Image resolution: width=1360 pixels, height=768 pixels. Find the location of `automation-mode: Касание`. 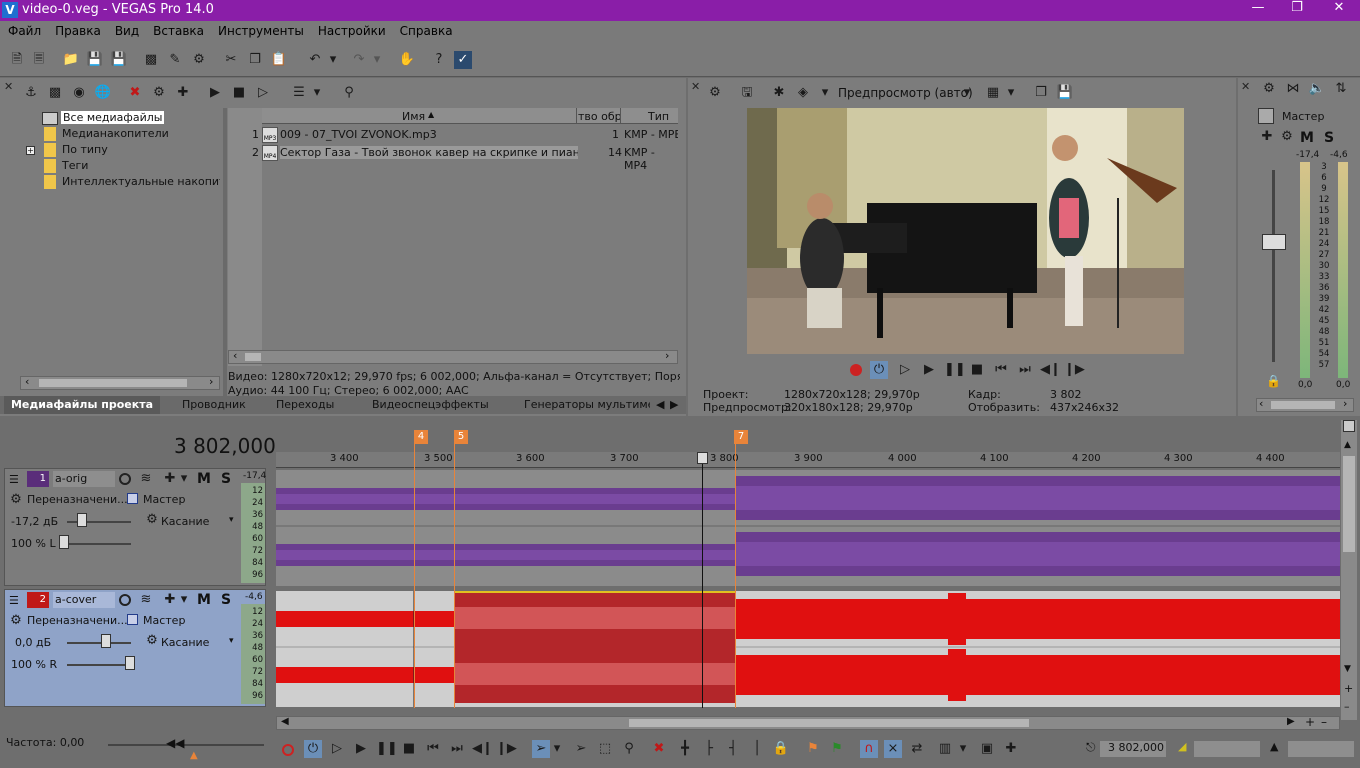

automation-mode: Касание is located at coordinates (185, 642).